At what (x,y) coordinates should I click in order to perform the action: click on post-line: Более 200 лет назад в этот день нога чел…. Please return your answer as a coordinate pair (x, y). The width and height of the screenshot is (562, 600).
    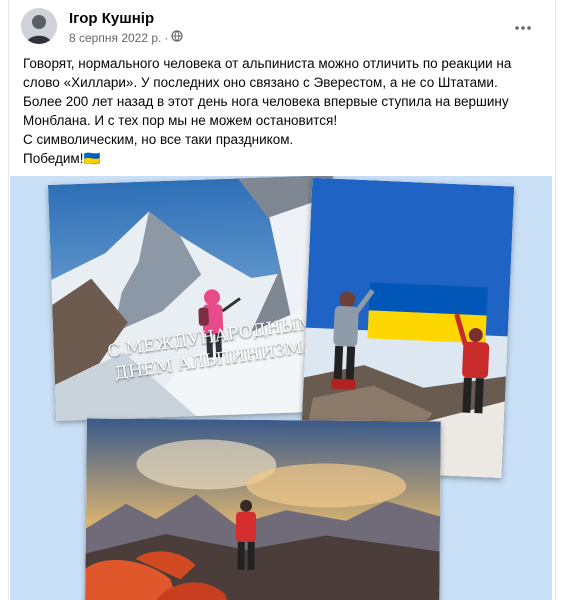
    Looking at the image, I should click on (266, 101).